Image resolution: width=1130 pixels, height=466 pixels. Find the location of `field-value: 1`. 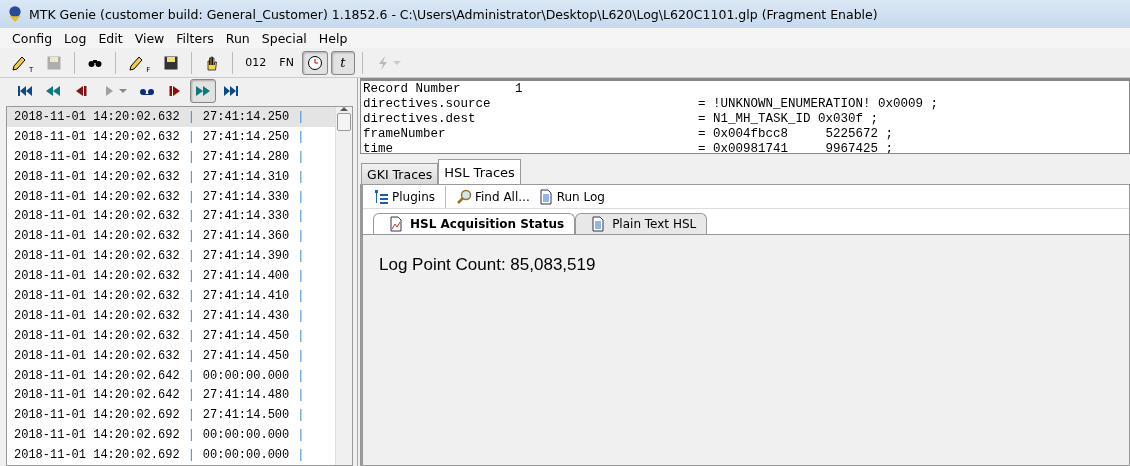

field-value: 1 is located at coordinates (519, 89).